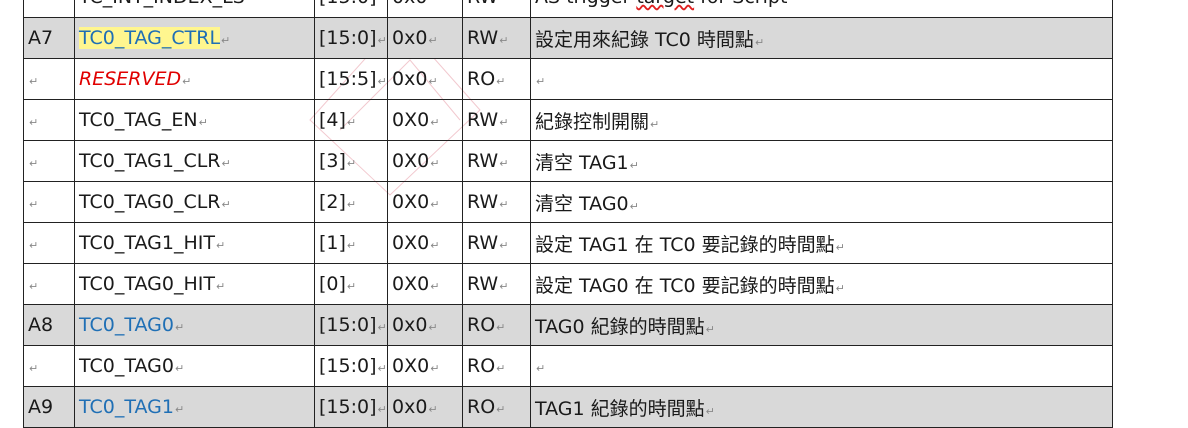  What do you see at coordinates (194, 243) in the screenshot?
I see `cell-name: TC0_TAG1_HIT↵` at bounding box center [194, 243].